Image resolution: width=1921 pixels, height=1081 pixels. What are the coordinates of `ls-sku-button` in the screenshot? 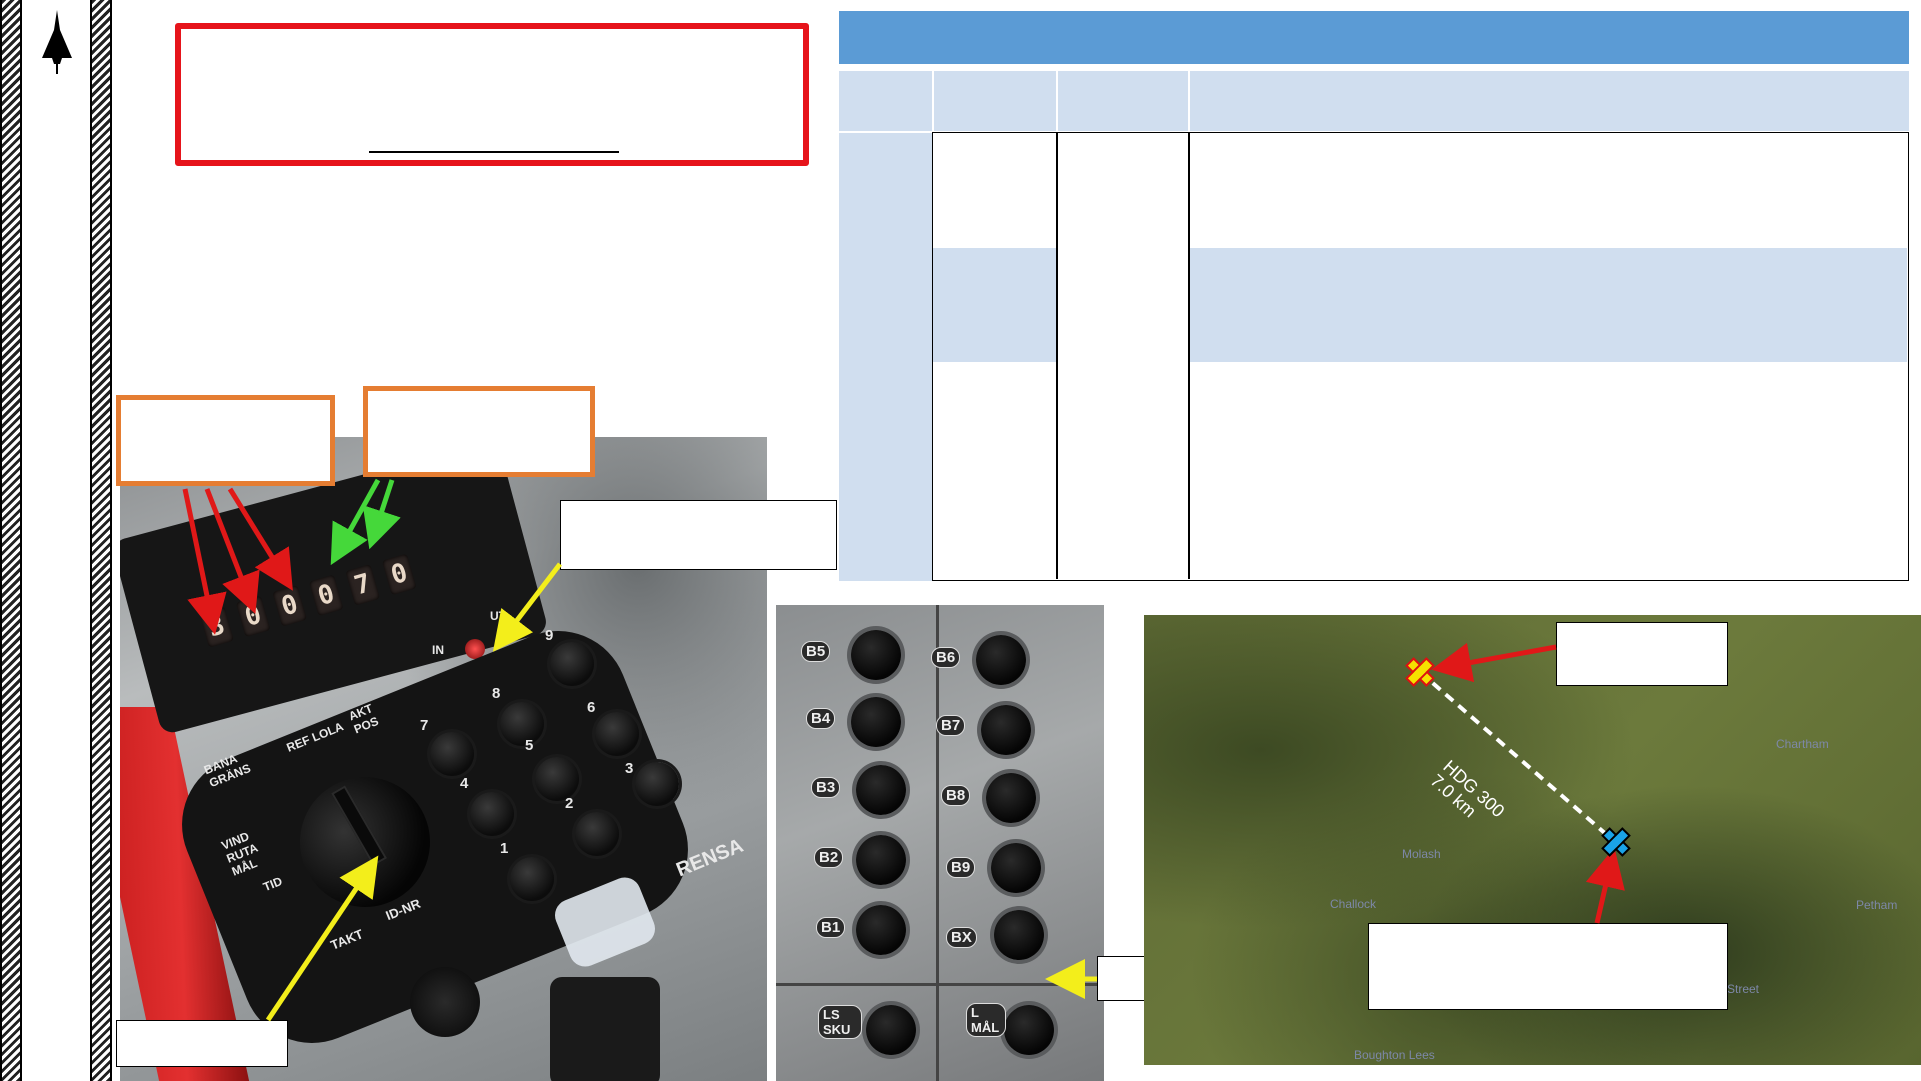 It's located at (891, 1030).